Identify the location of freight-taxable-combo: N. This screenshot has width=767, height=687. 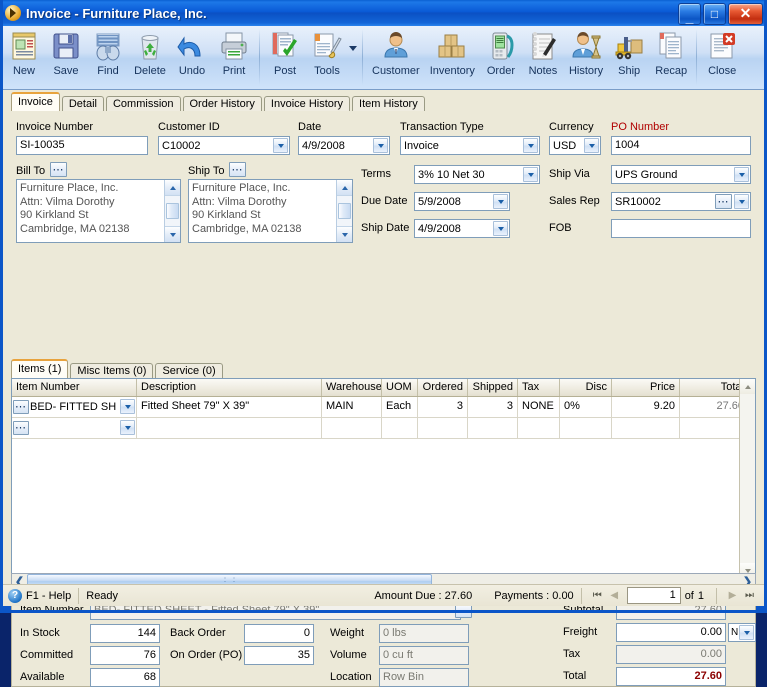
(742, 632).